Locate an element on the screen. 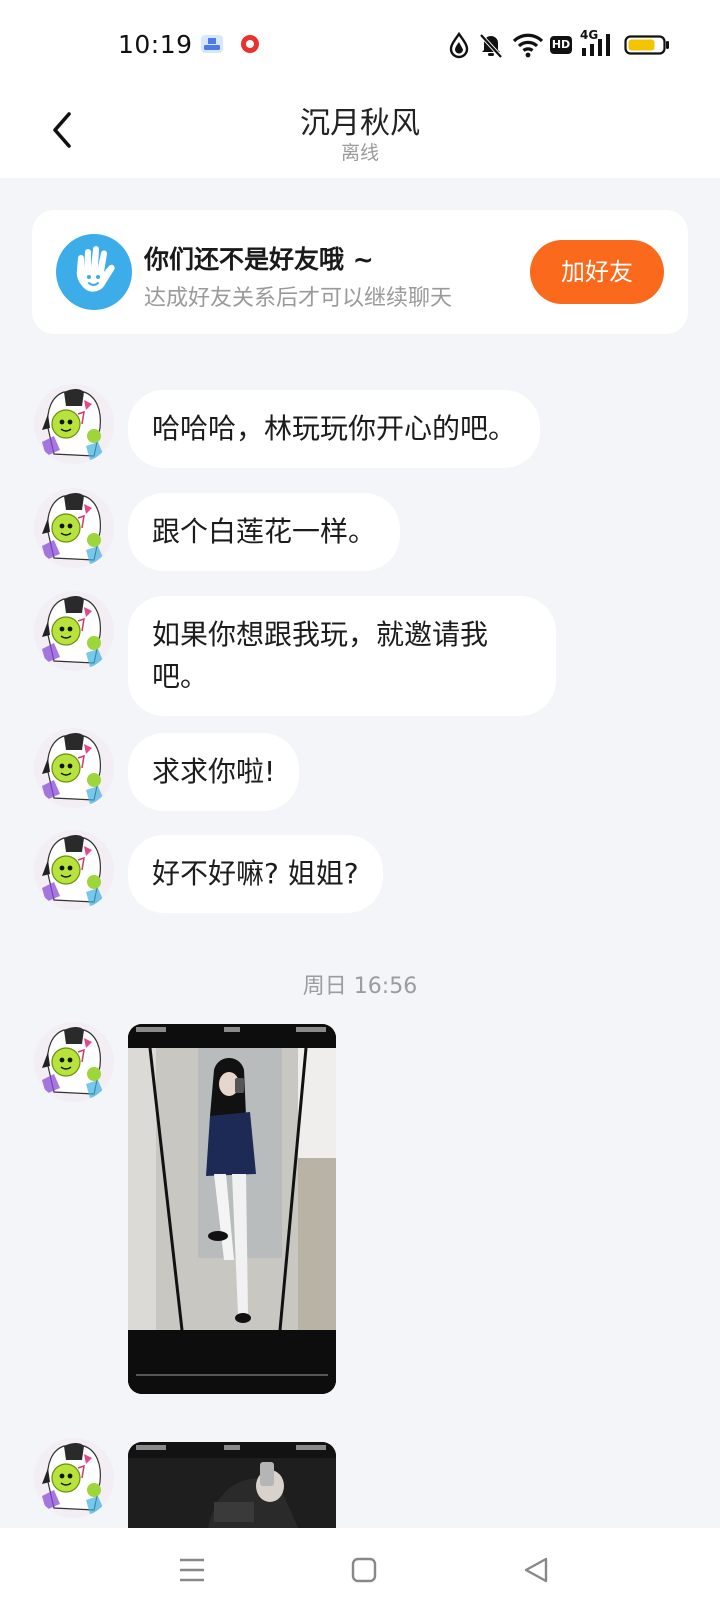  back-nav-button is located at coordinates (536, 1570).